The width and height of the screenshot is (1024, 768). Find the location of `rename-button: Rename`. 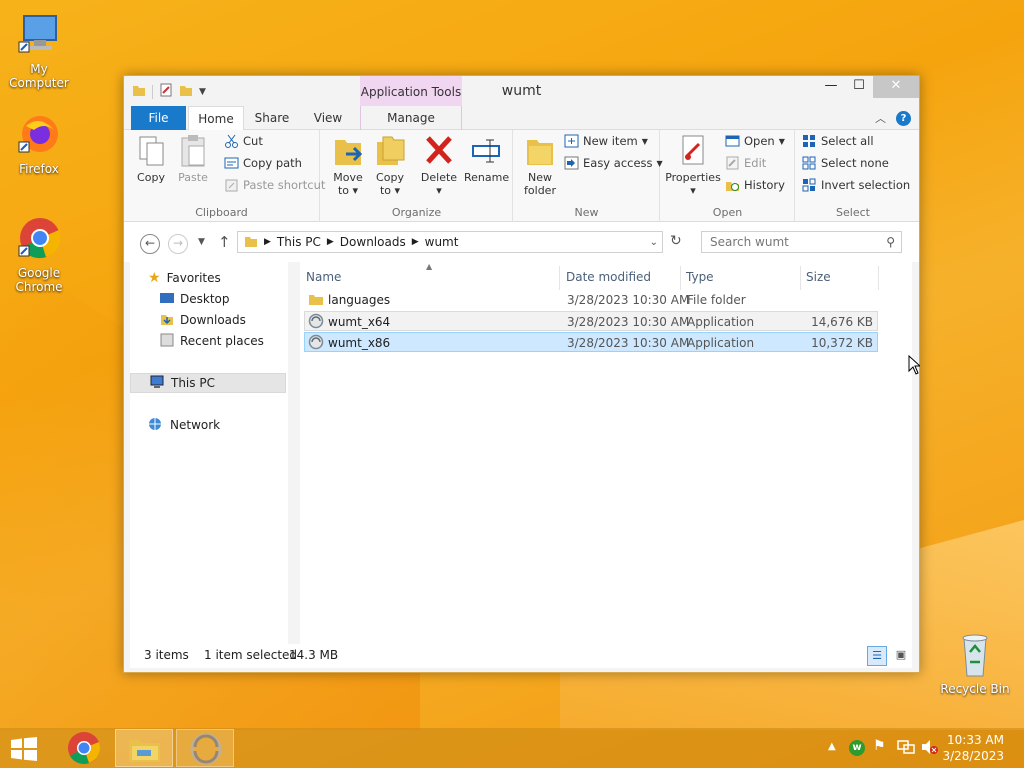

rename-button: Rename is located at coordinates (486, 159).